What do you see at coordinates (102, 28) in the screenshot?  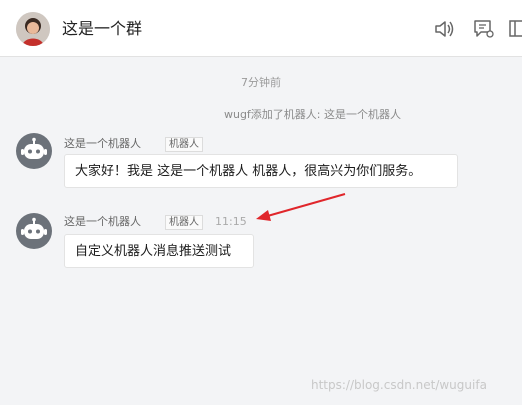 I see `group-title: 这是一个群` at bounding box center [102, 28].